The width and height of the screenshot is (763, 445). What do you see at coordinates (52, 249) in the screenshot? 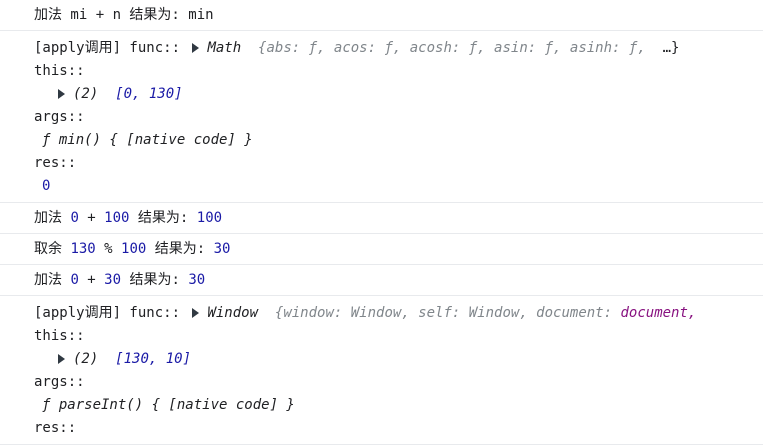
I see `op-name: 取余` at bounding box center [52, 249].